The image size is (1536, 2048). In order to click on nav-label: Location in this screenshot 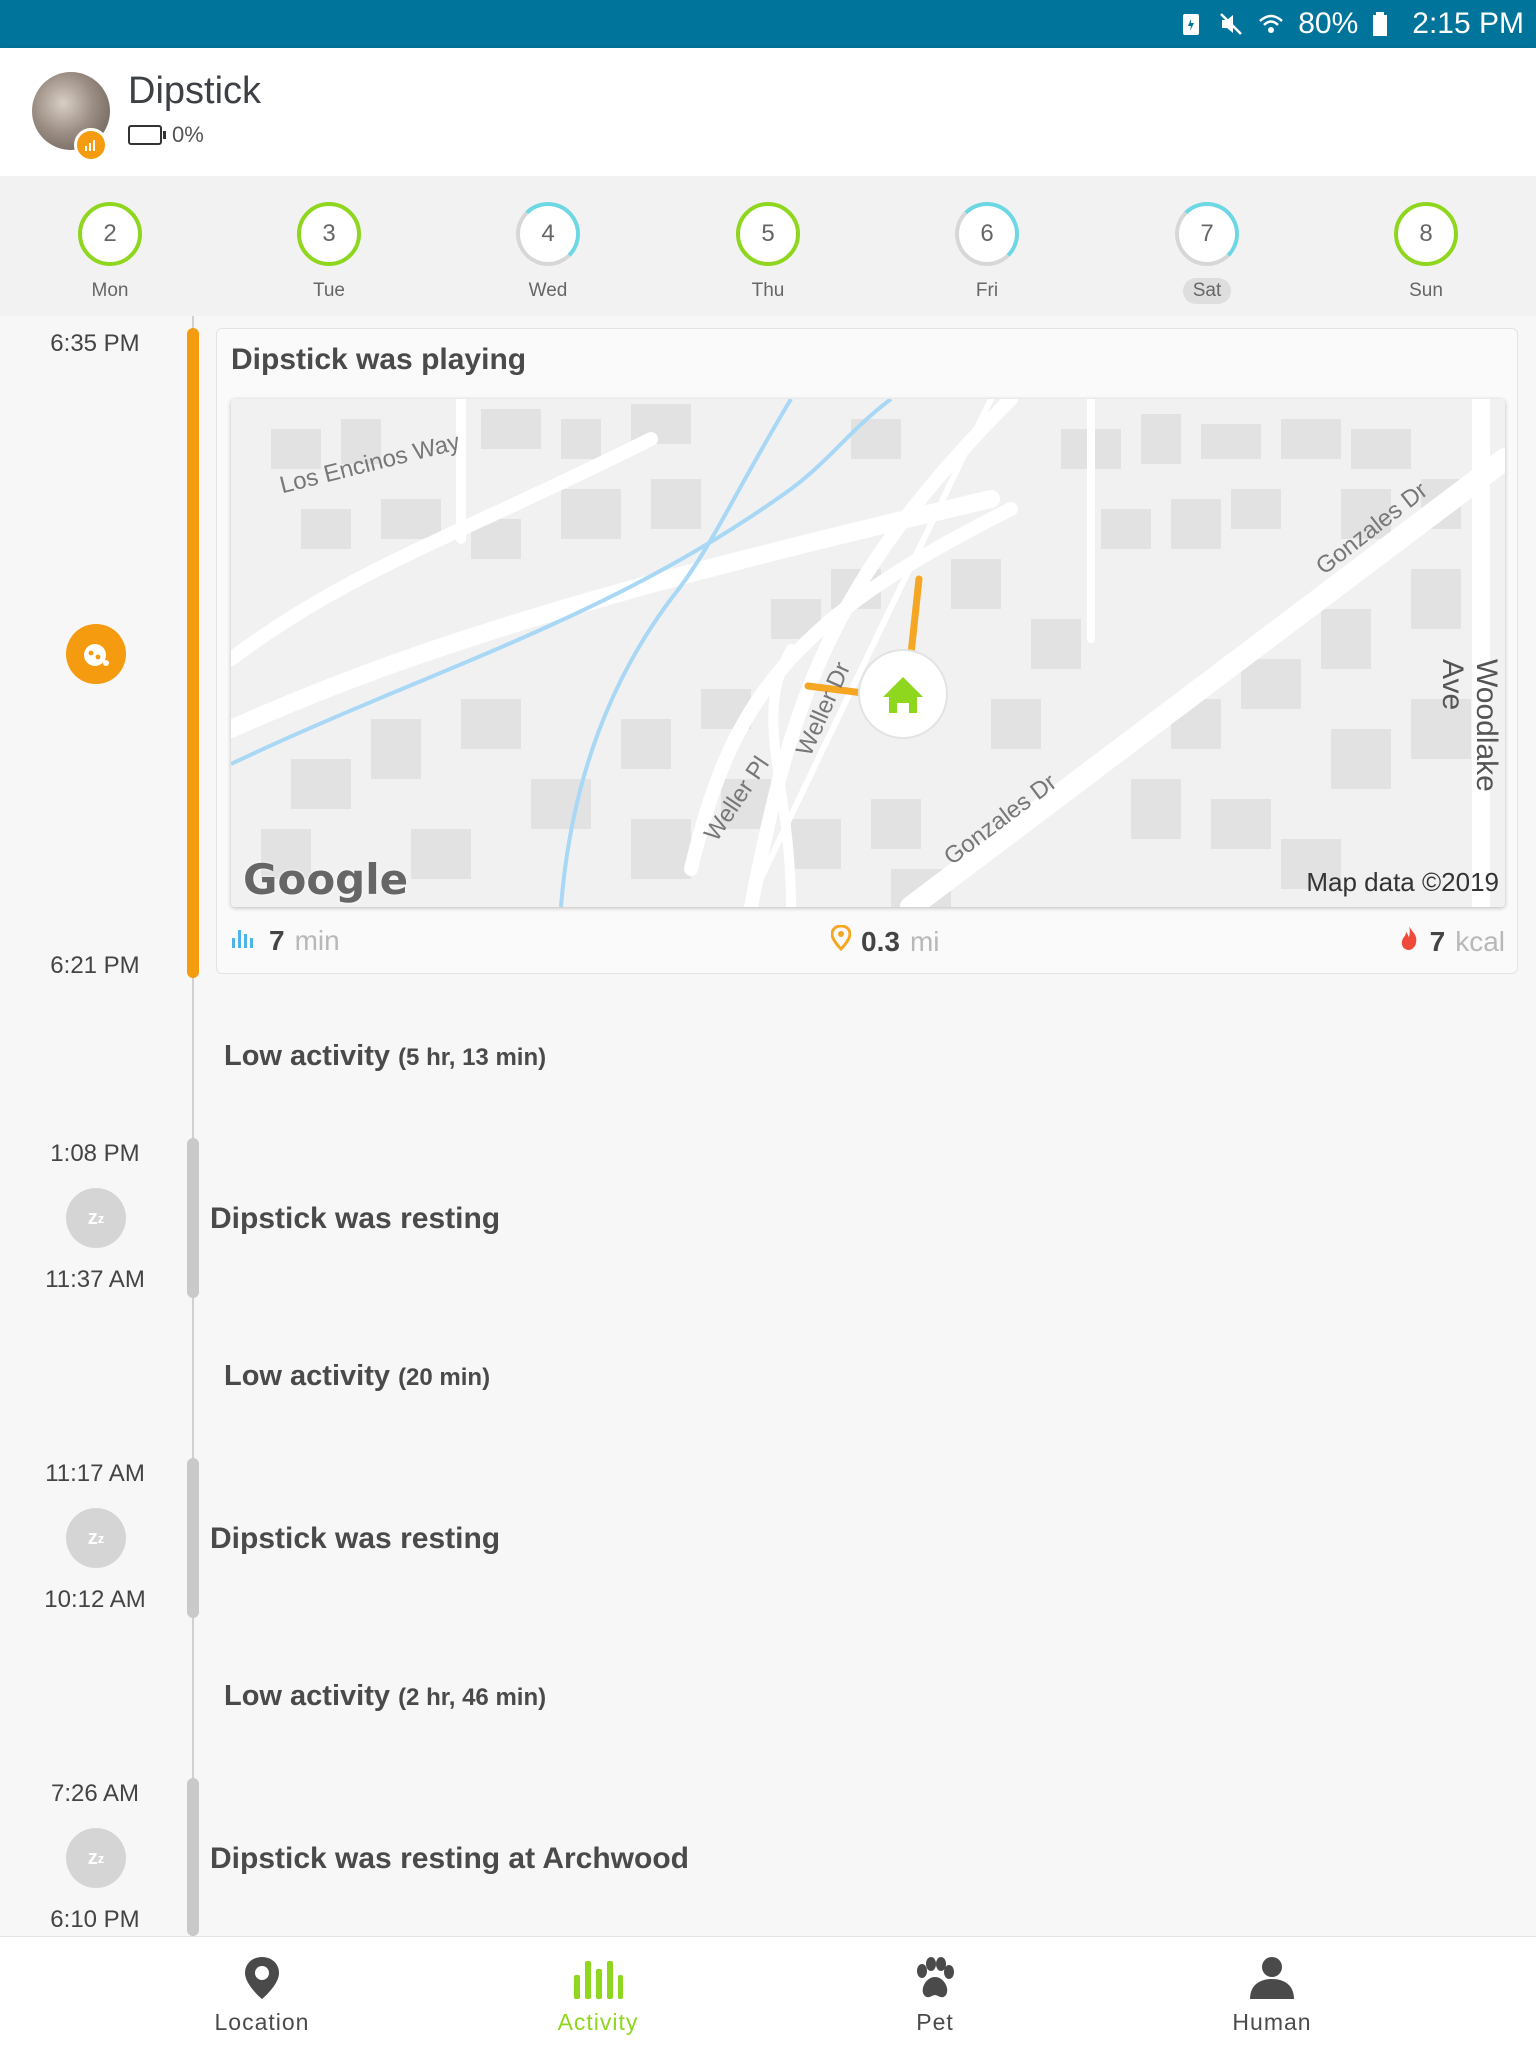, I will do `click(262, 2022)`.